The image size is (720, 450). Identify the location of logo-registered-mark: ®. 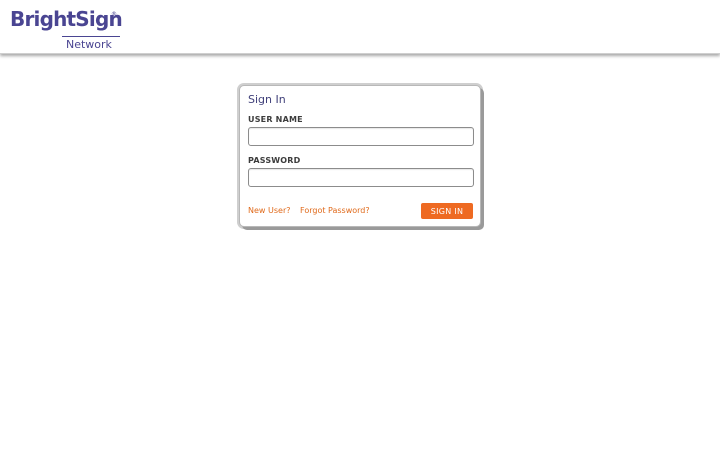
(114, 14).